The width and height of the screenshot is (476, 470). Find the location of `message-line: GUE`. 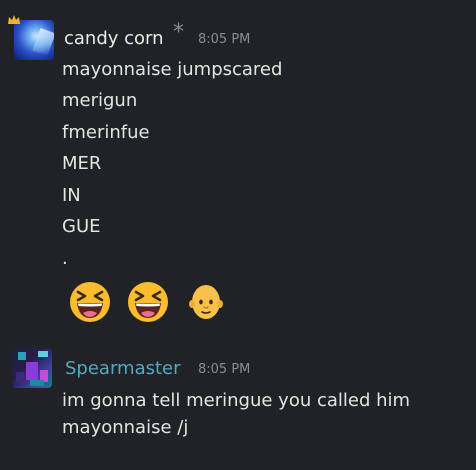

message-line: GUE is located at coordinates (81, 226).